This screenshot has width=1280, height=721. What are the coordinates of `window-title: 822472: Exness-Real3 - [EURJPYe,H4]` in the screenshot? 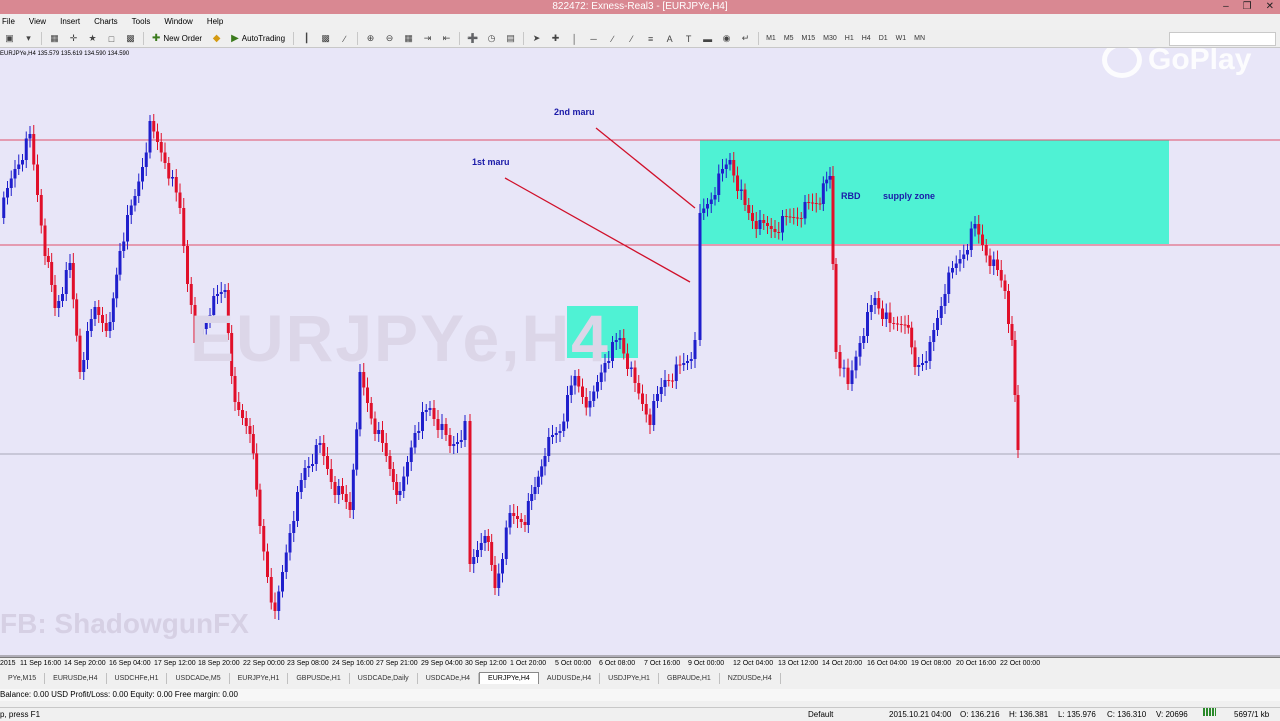 It's located at (640, 6).